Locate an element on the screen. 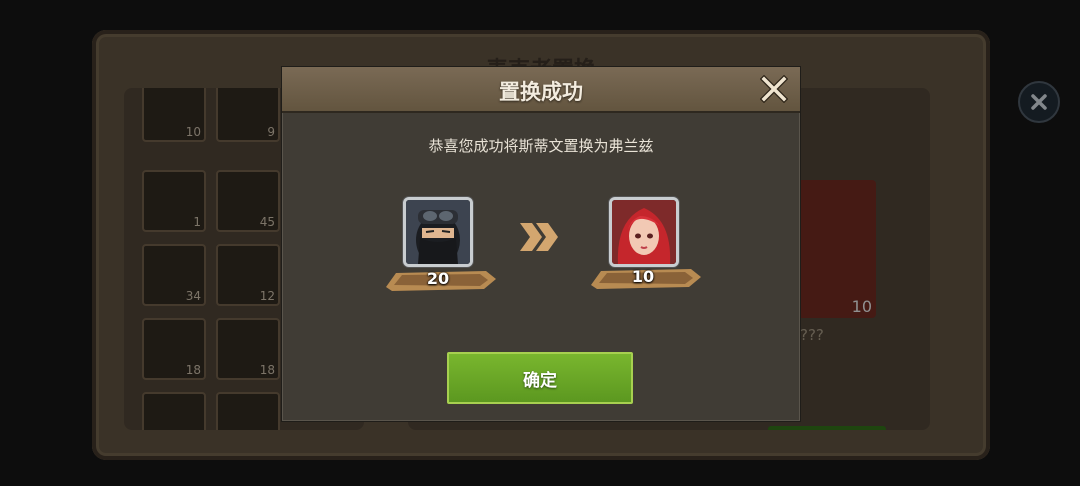  dialog-header: 置换成功 is located at coordinates (541, 90).